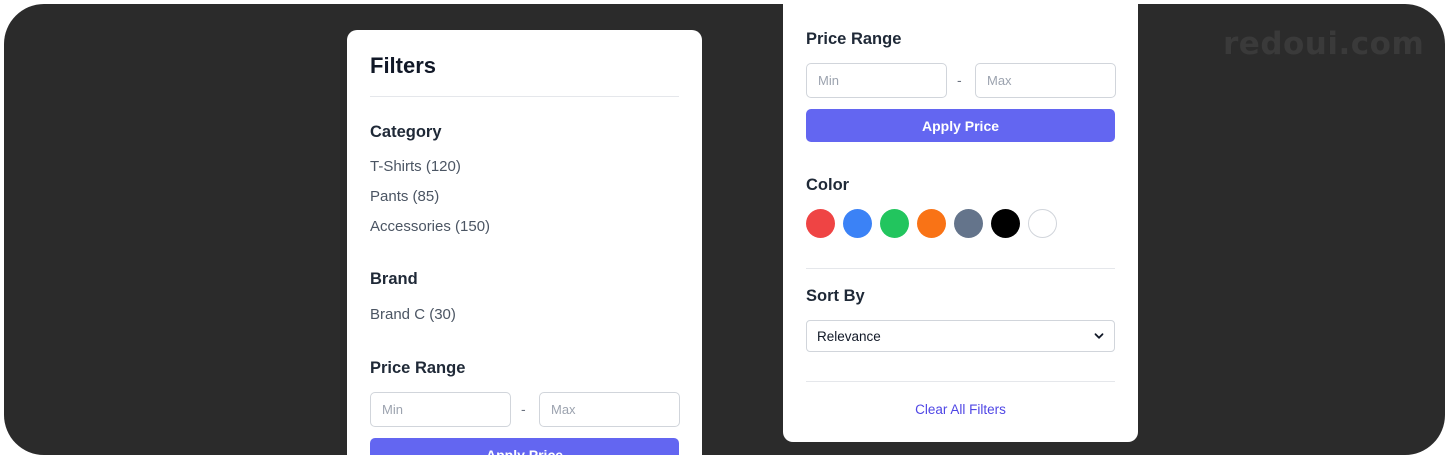  I want to click on color-heading: Color, so click(828, 185).